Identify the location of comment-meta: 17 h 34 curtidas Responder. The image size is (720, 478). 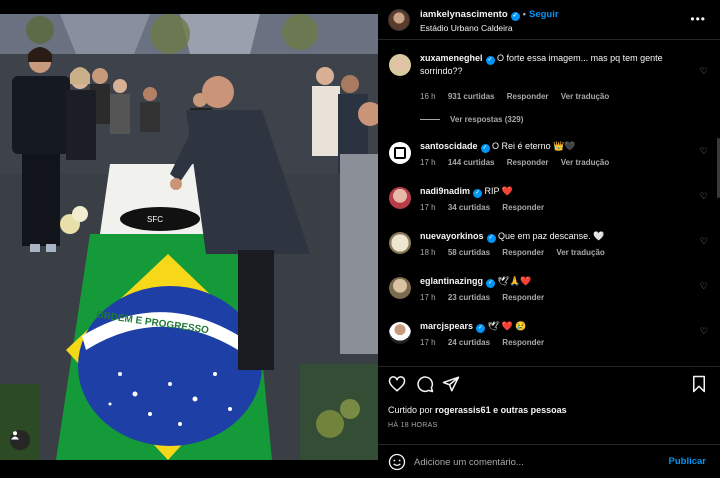
(487, 207).